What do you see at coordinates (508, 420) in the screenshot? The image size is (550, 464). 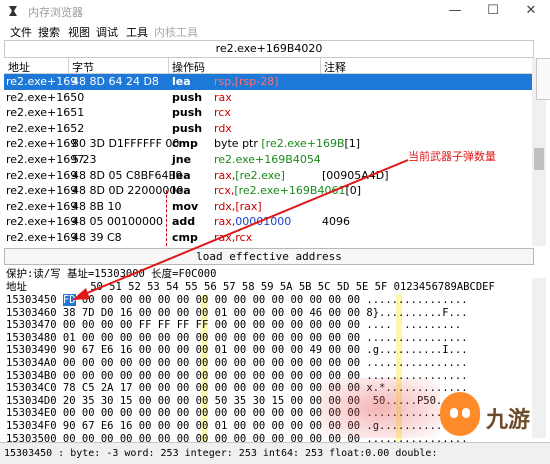 I see `watermark-text: 九游` at bounding box center [508, 420].